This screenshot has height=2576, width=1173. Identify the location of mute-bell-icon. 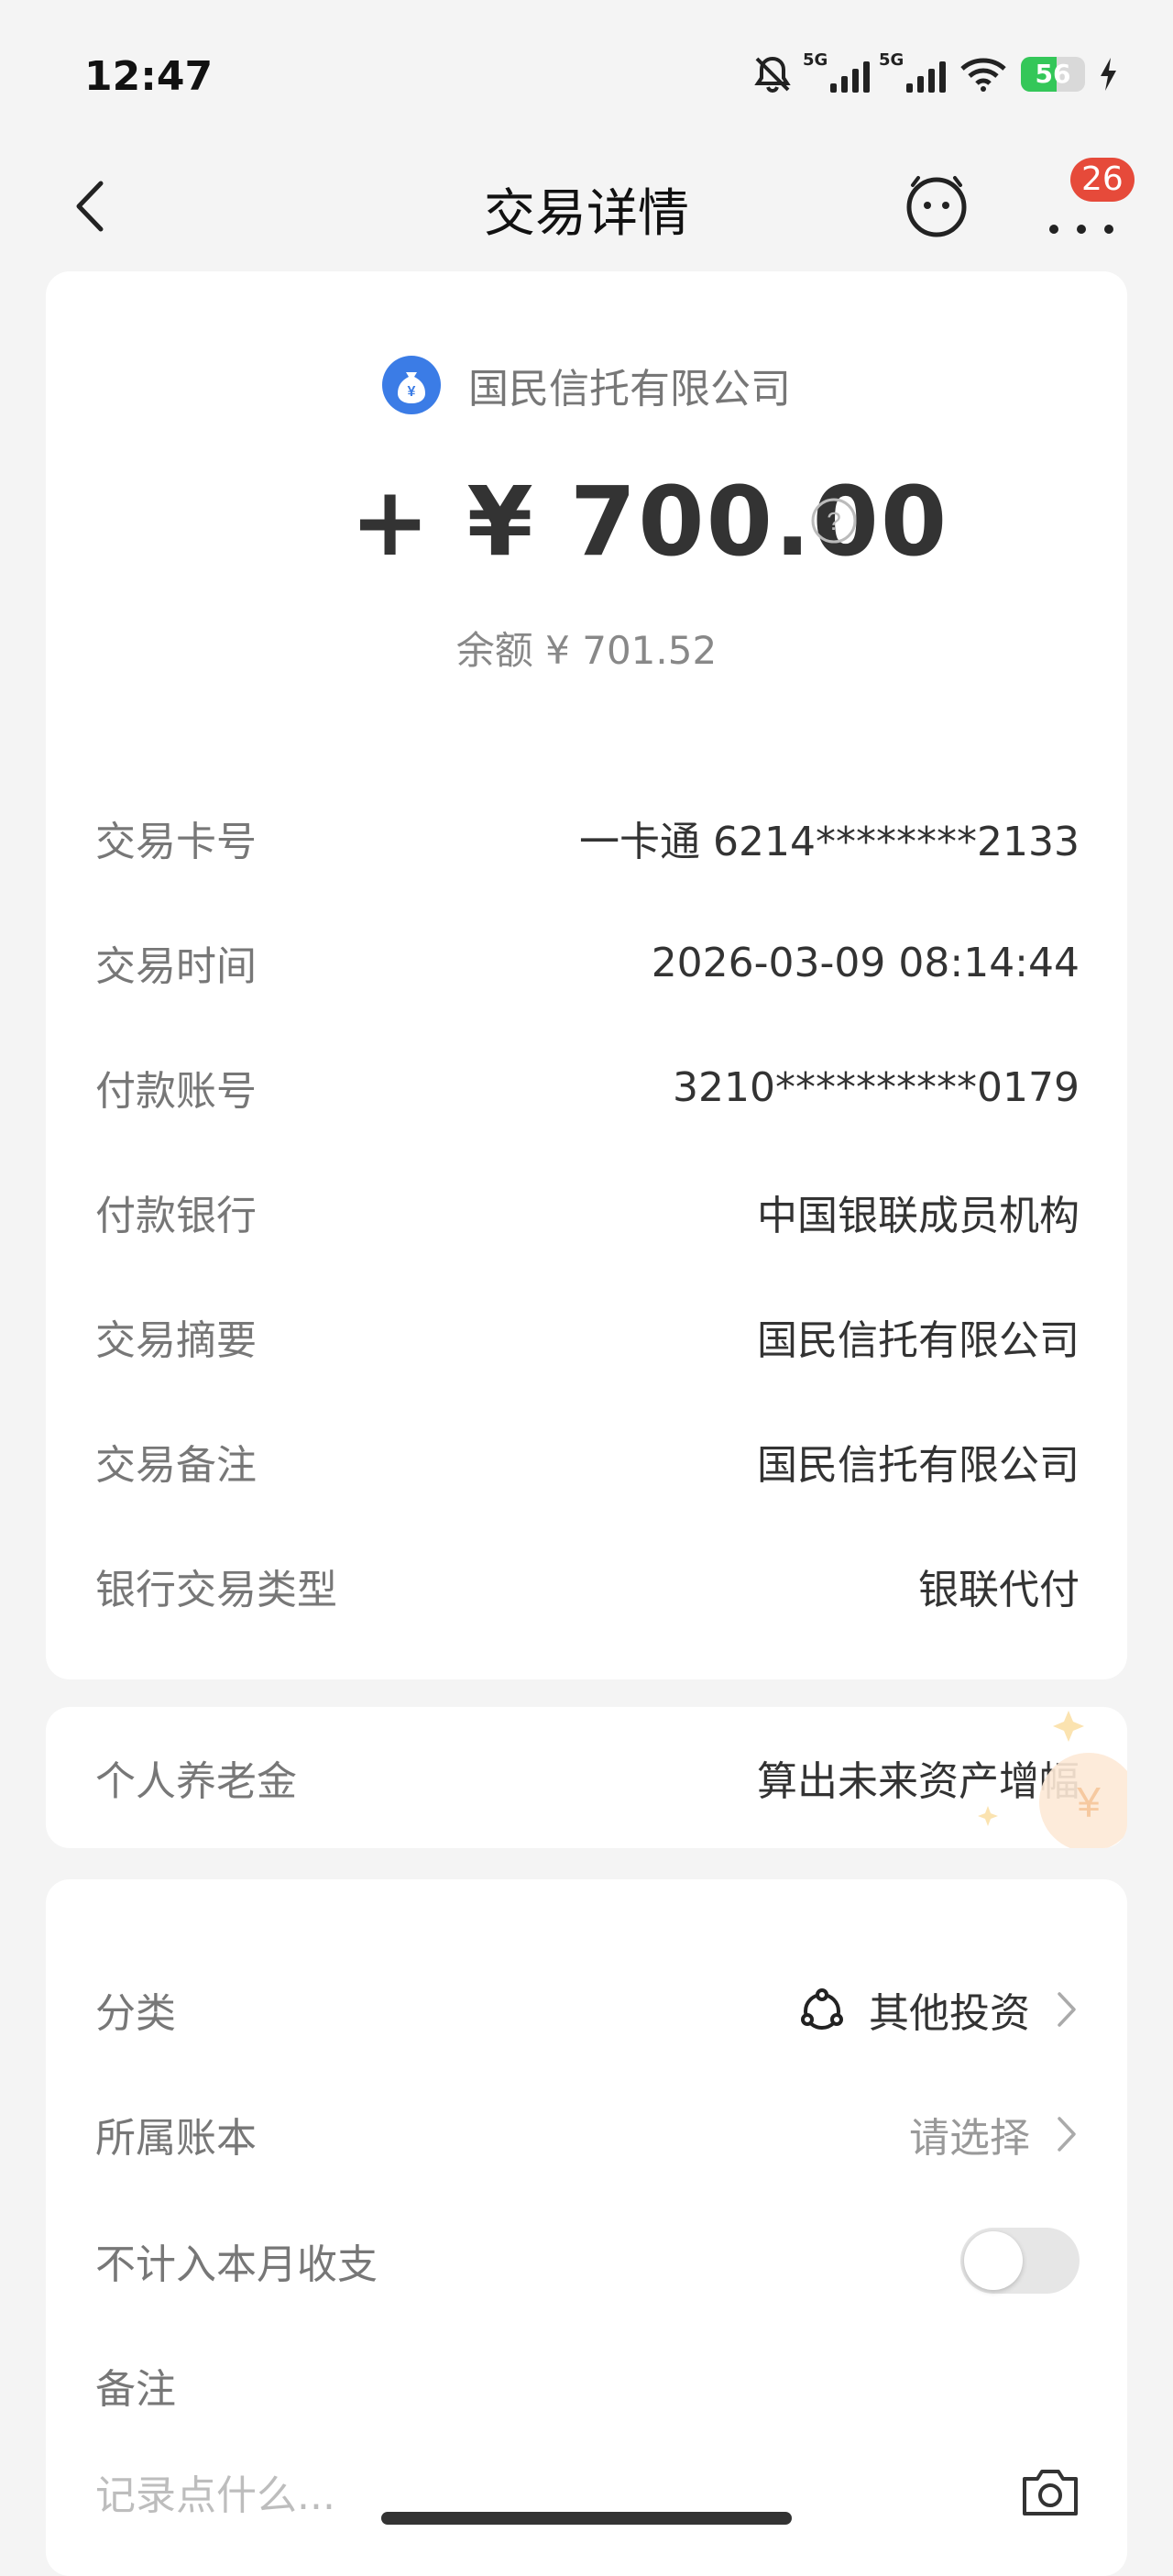
(772, 75).